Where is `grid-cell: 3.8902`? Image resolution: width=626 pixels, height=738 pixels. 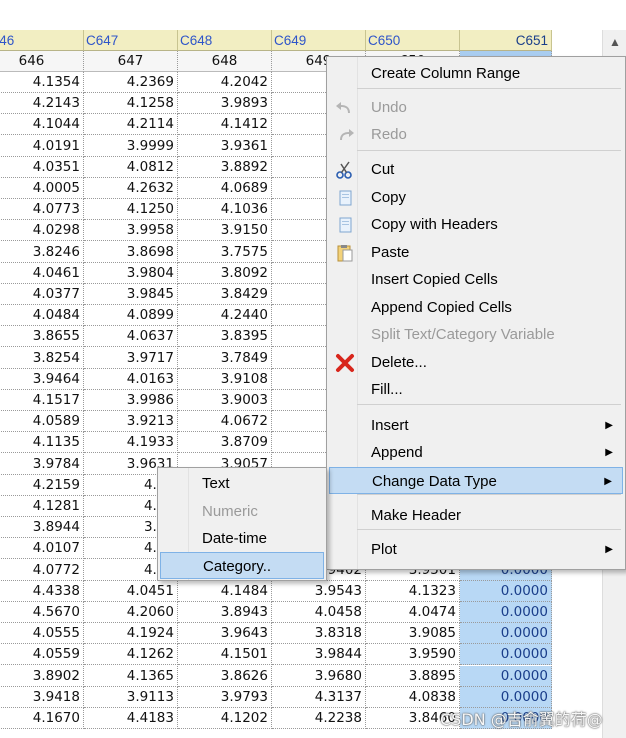
grid-cell: 3.8902 is located at coordinates (42, 676).